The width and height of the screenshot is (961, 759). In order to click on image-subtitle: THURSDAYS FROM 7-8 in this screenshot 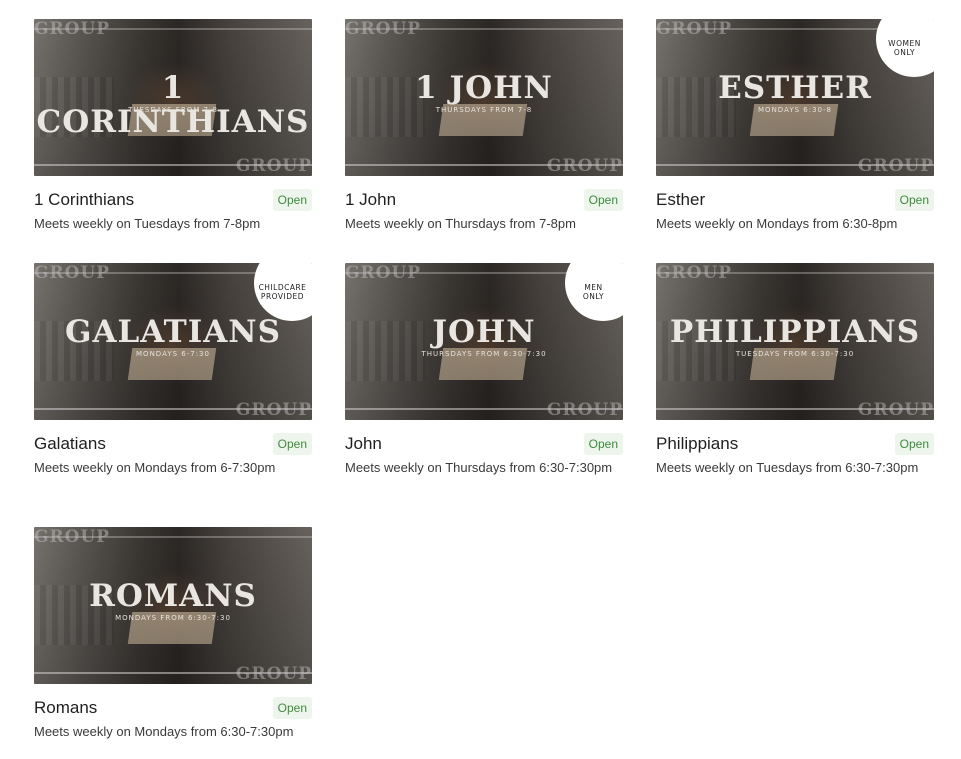, I will do `click(484, 110)`.